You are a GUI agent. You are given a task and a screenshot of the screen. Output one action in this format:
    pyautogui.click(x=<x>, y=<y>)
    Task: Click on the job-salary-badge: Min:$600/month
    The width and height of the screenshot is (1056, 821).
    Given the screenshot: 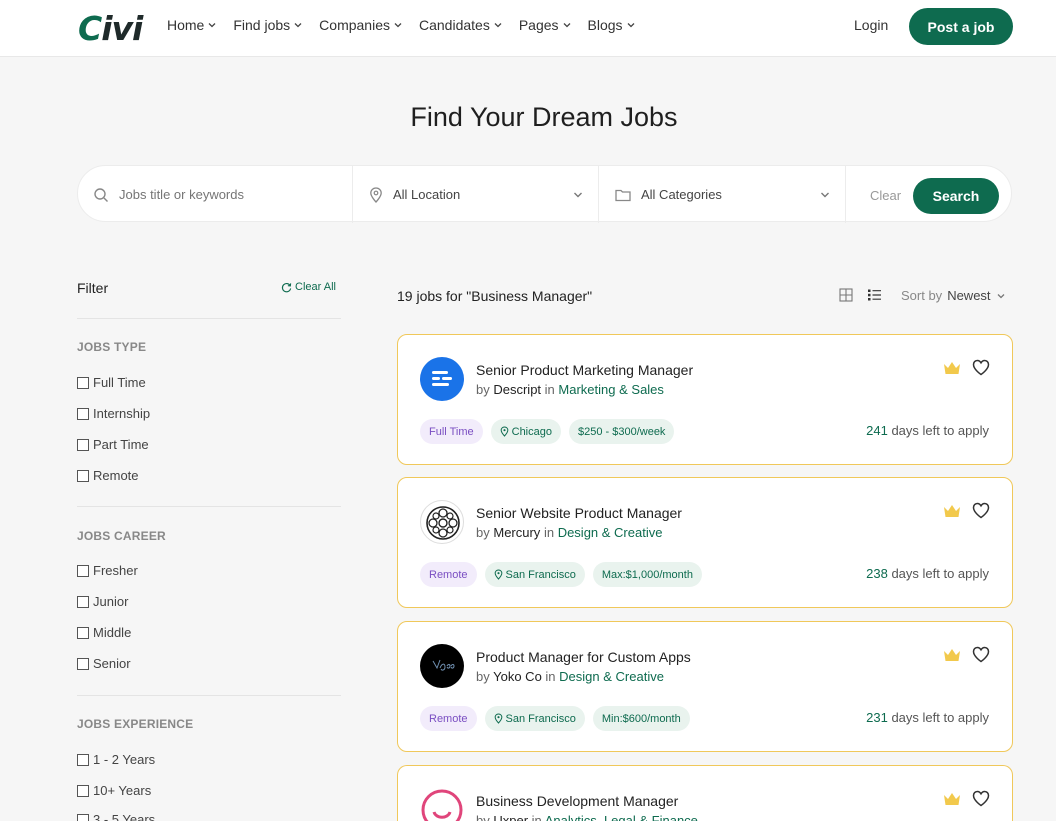 What is the action you would take?
    pyautogui.click(x=641, y=718)
    